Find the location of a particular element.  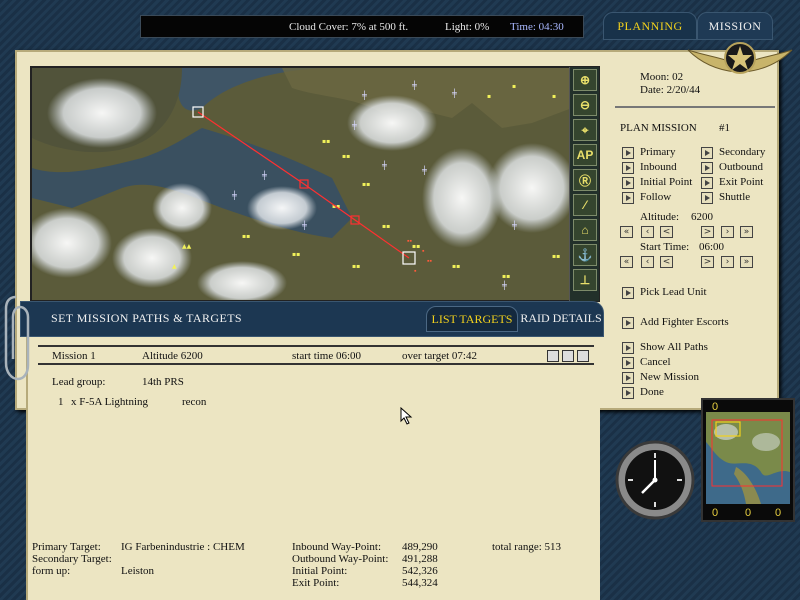

ap-icon: AP is located at coordinates (585, 155).